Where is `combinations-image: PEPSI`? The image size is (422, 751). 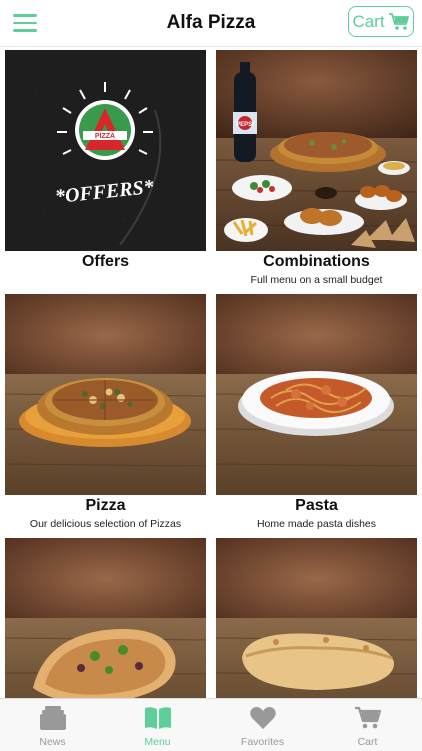
combinations-image: PEPSI is located at coordinates (316, 150).